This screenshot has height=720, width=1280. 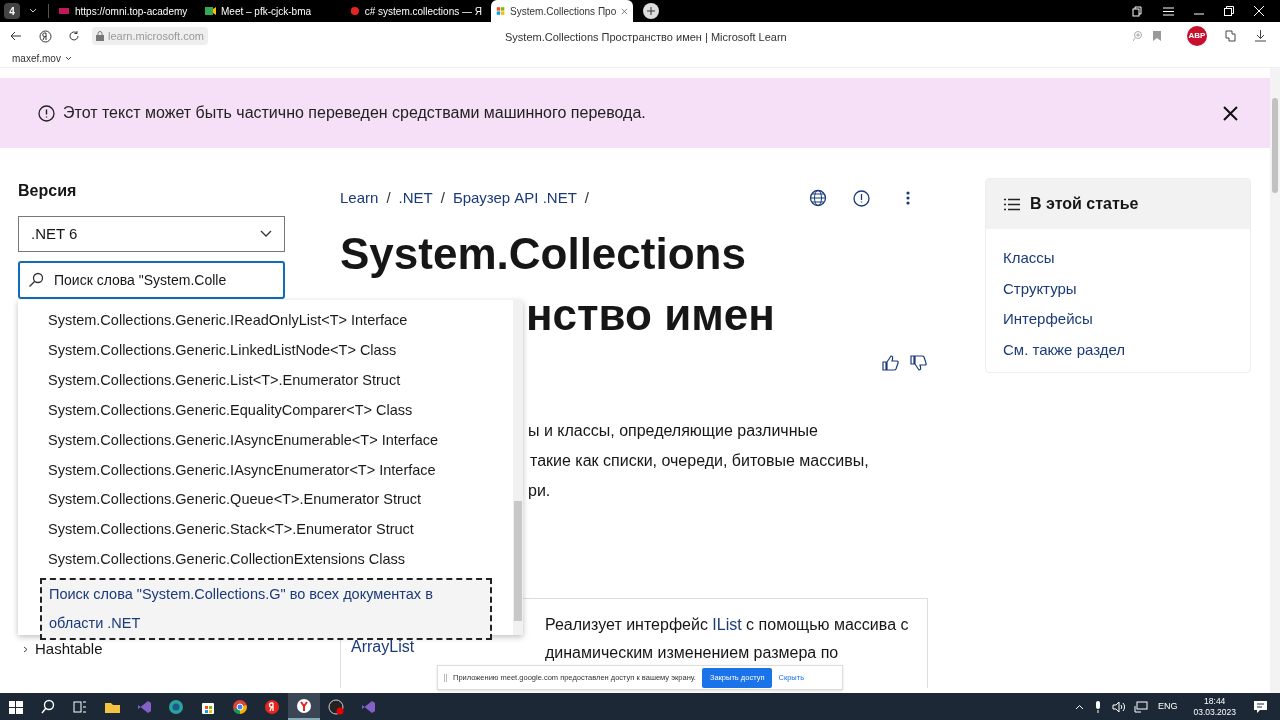 What do you see at coordinates (540, 491) in the screenshot?
I see `summary-text: ри.` at bounding box center [540, 491].